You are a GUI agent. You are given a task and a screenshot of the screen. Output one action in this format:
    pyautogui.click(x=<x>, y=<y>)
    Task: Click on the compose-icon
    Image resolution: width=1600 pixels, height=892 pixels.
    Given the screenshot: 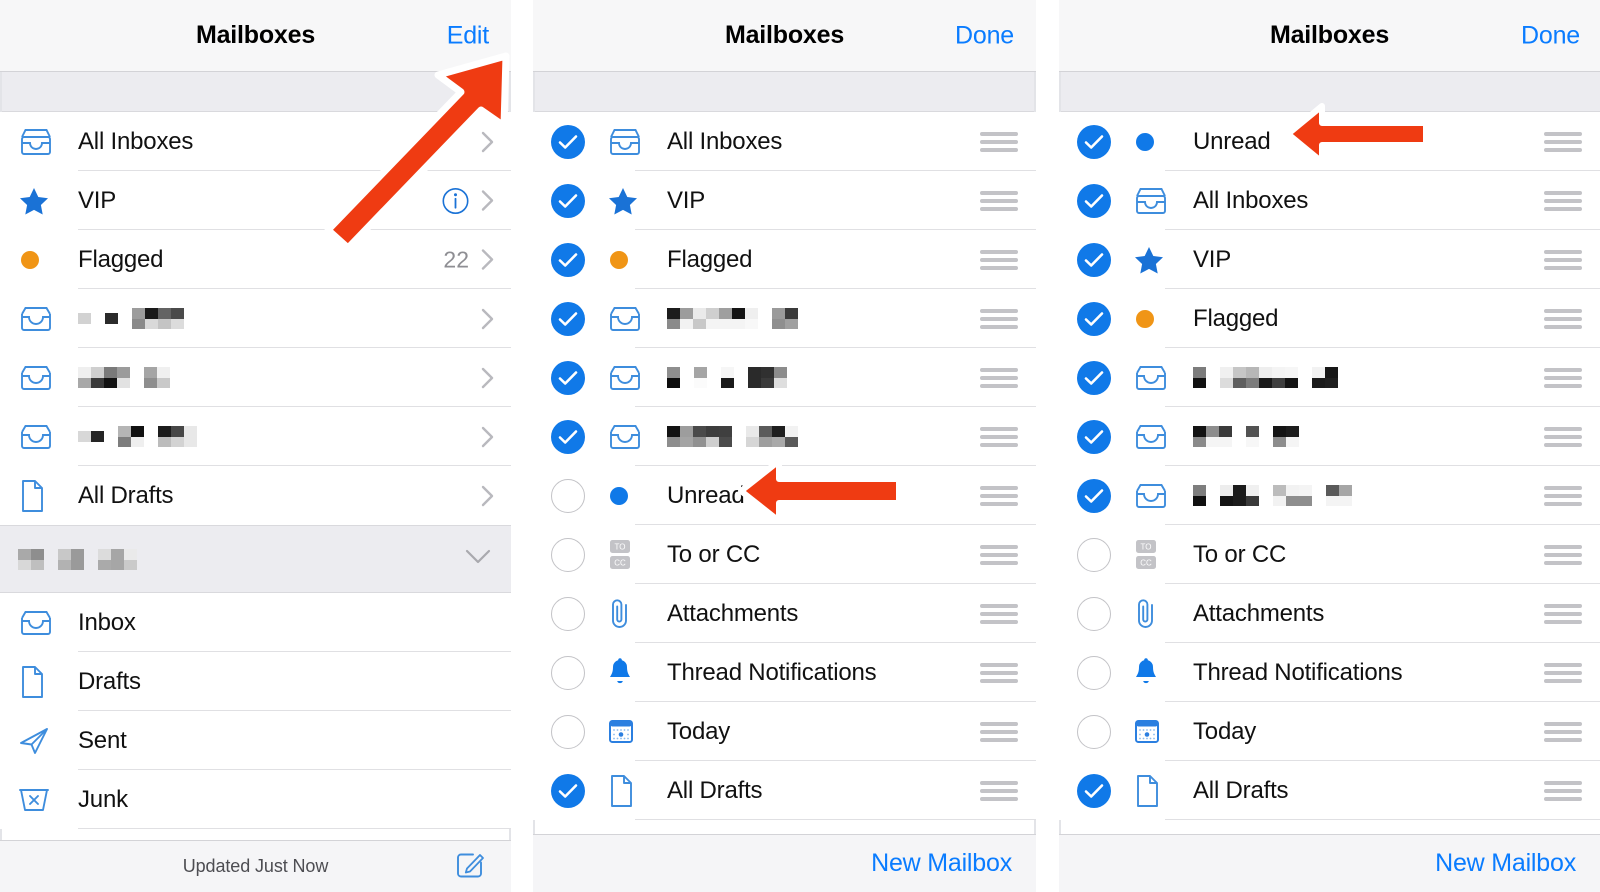 What is the action you would take?
    pyautogui.click(x=470, y=866)
    